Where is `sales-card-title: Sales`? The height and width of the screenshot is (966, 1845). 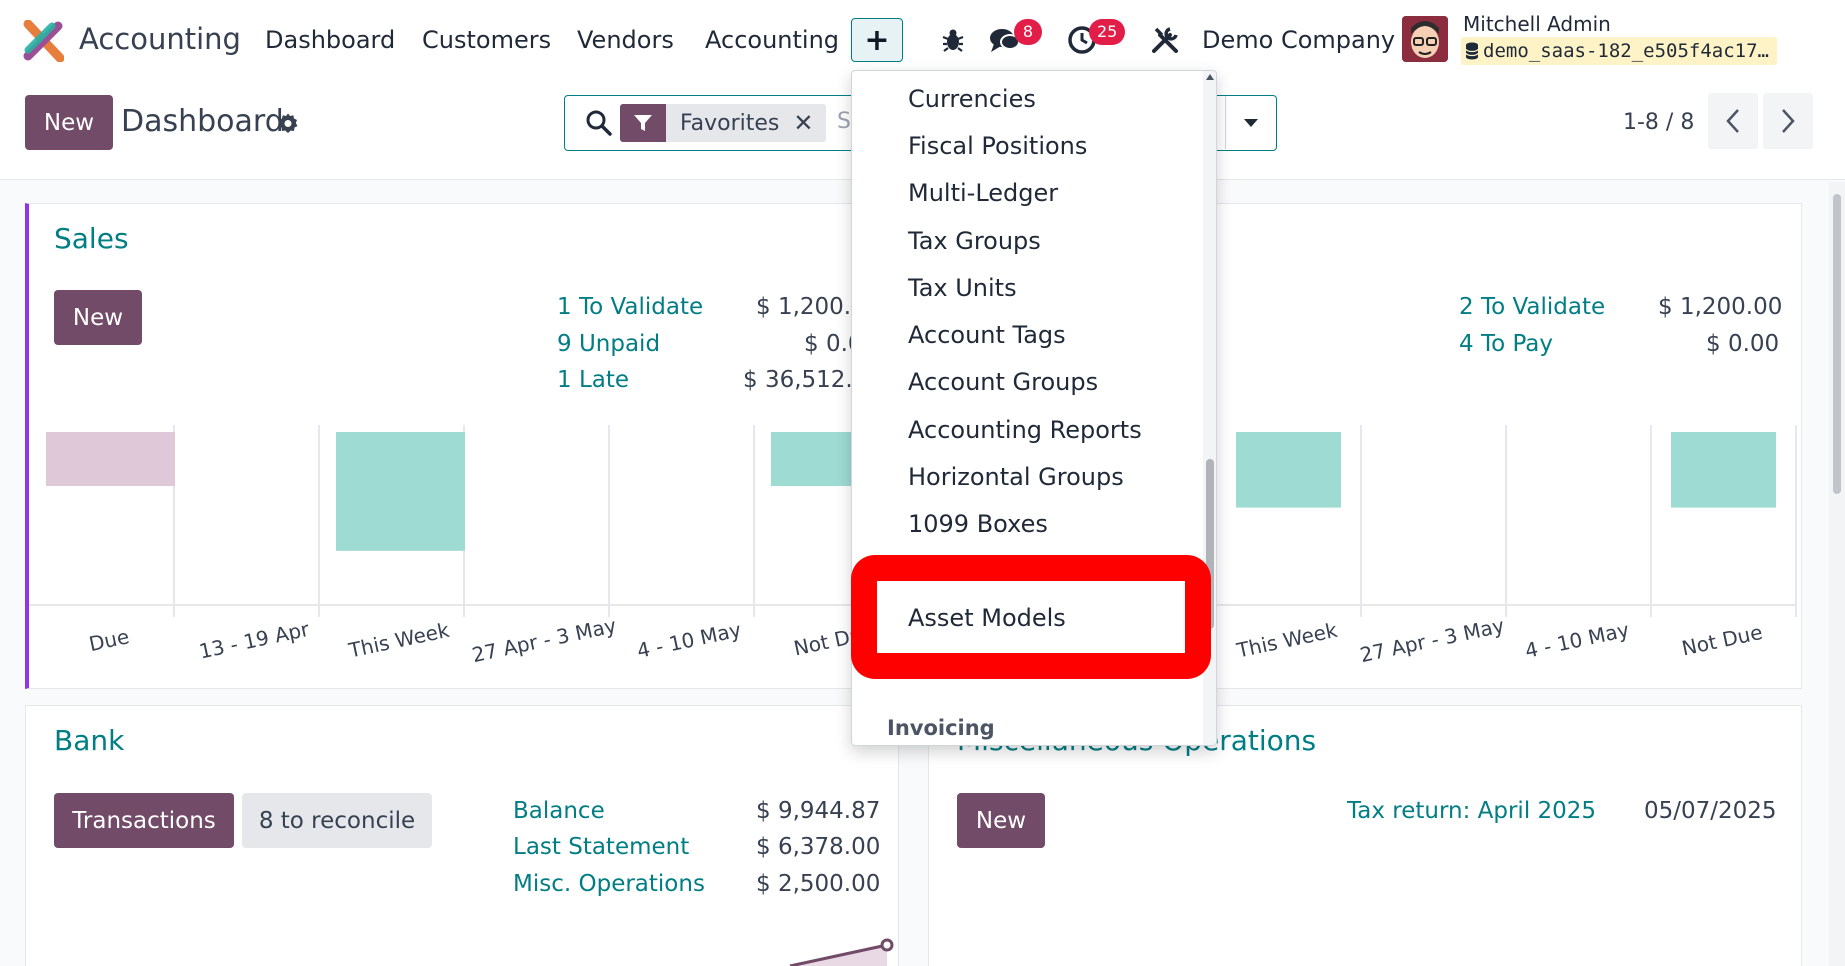
sales-card-title: Sales is located at coordinates (91, 238).